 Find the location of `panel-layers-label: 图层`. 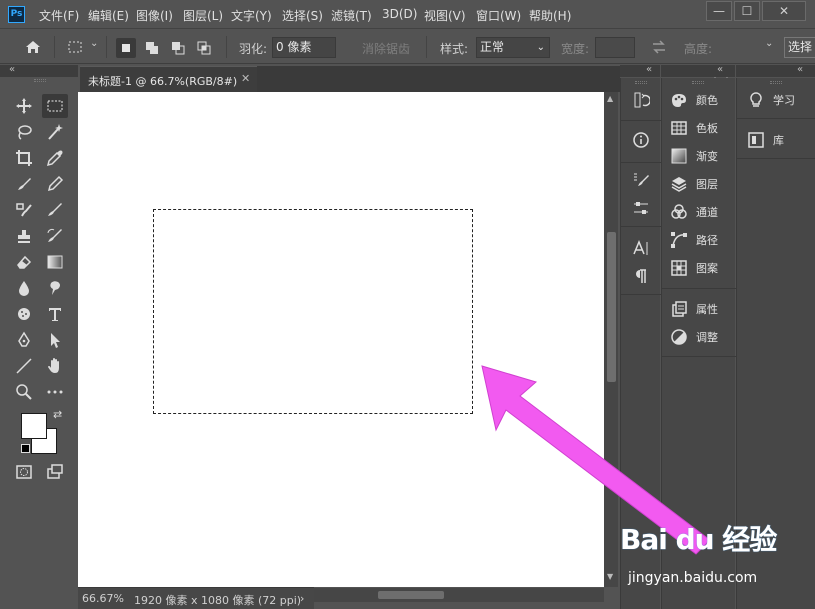

panel-layers-label: 图层 is located at coordinates (707, 184).